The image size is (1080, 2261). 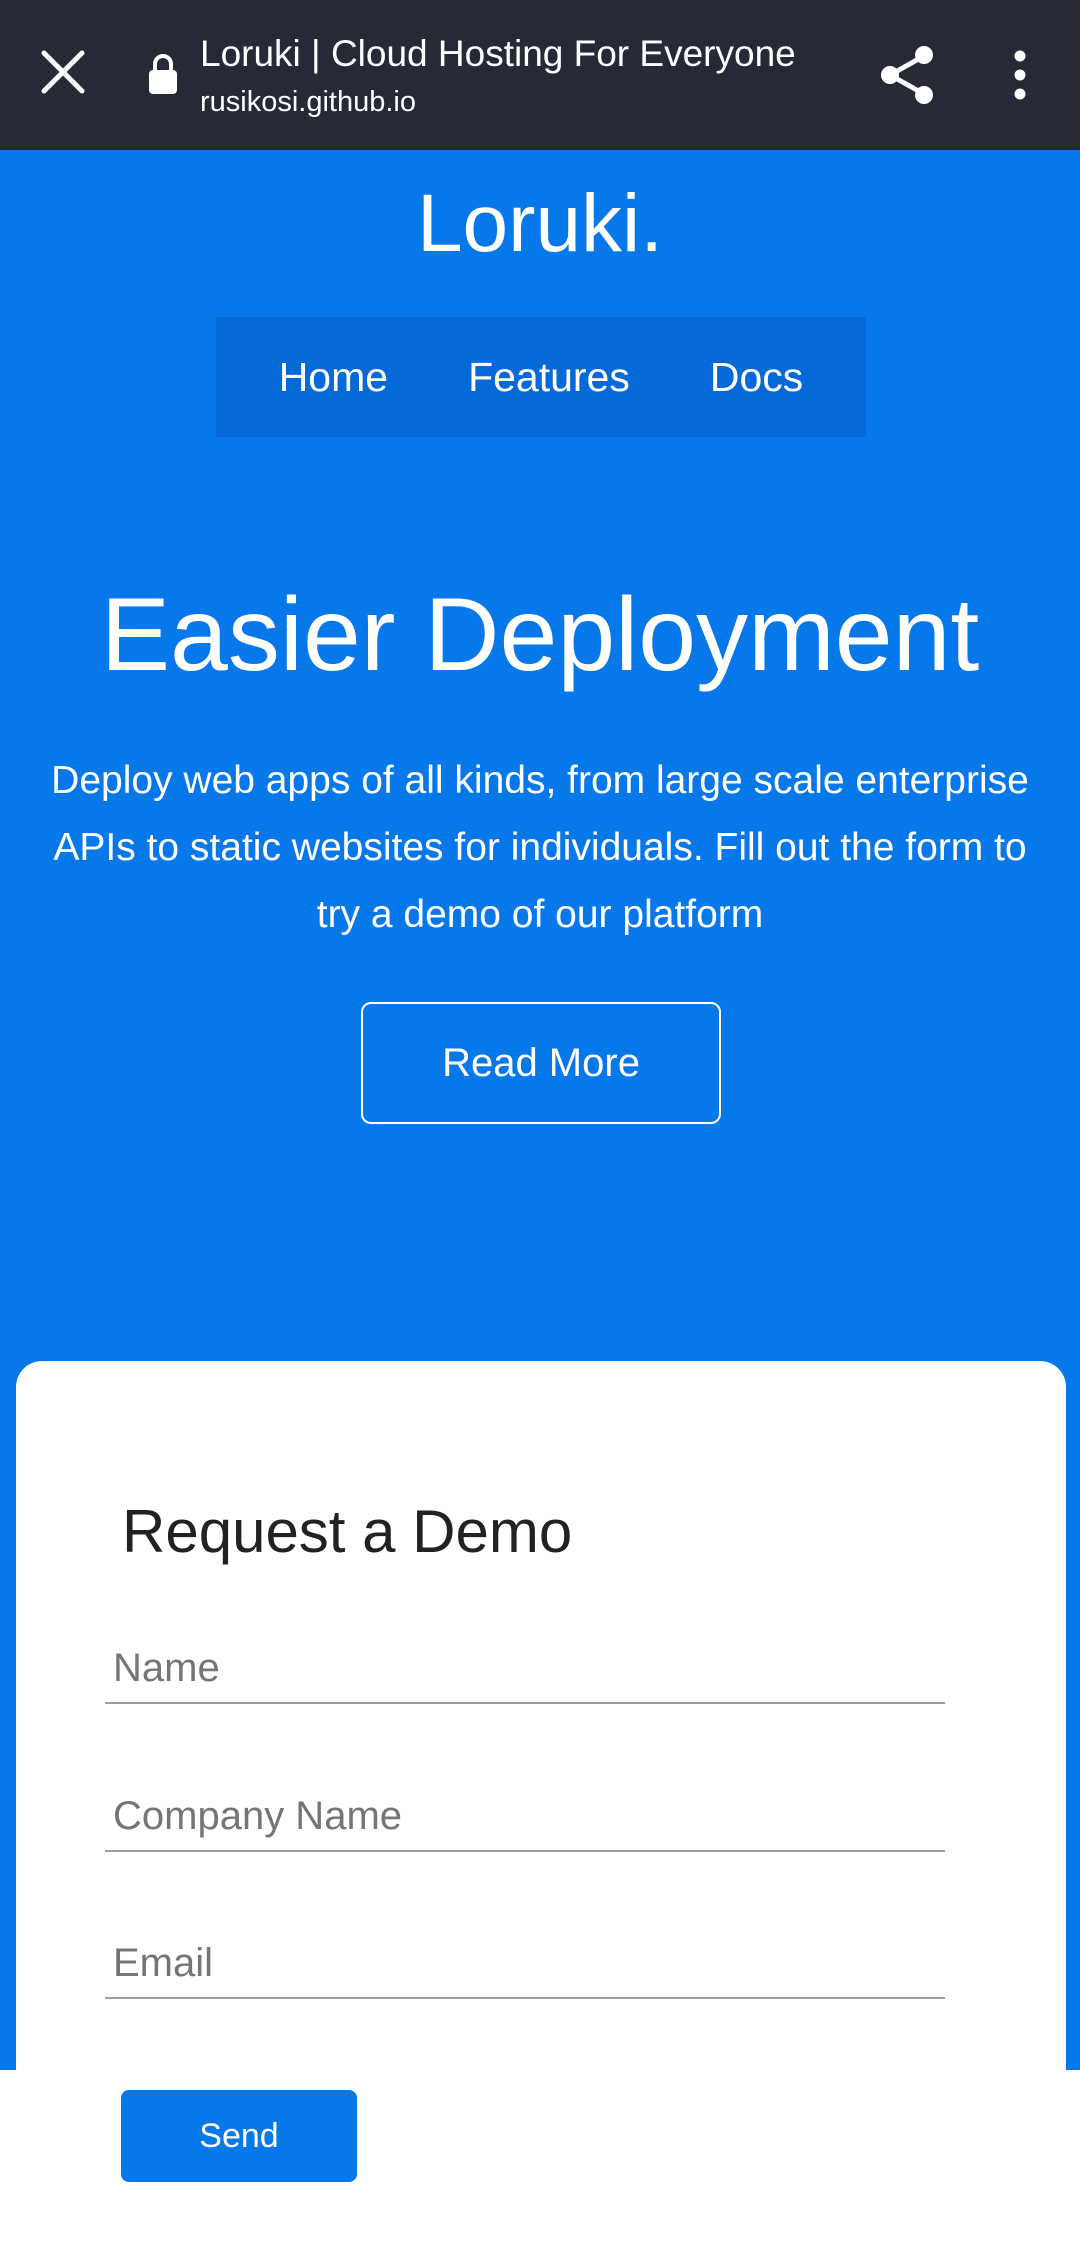 I want to click on main-nav: Home Features Docs, so click(x=541, y=377).